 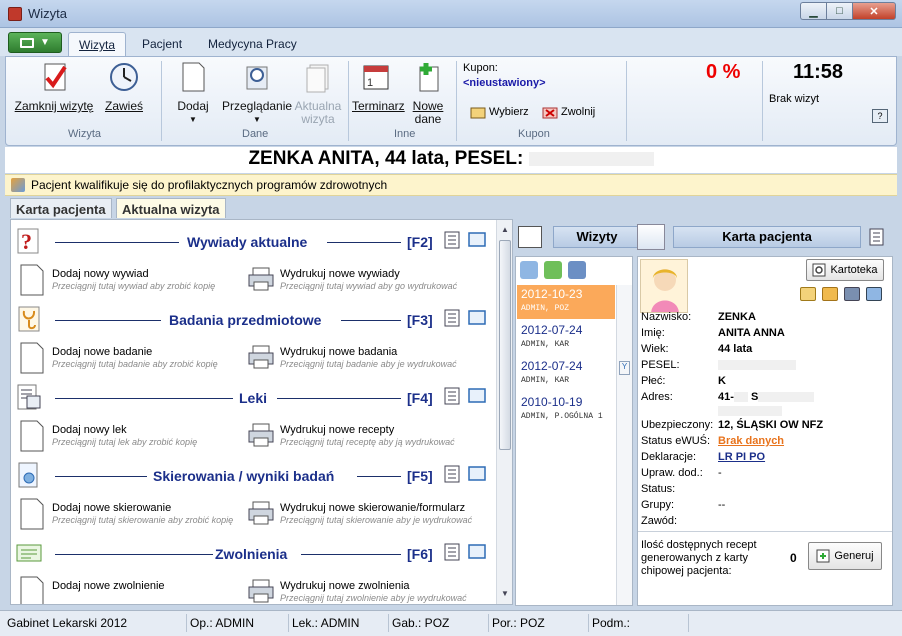 What do you see at coordinates (566, 302) in the screenshot?
I see `visit-item: 2012-10-23 ADMIN, POZ` at bounding box center [566, 302].